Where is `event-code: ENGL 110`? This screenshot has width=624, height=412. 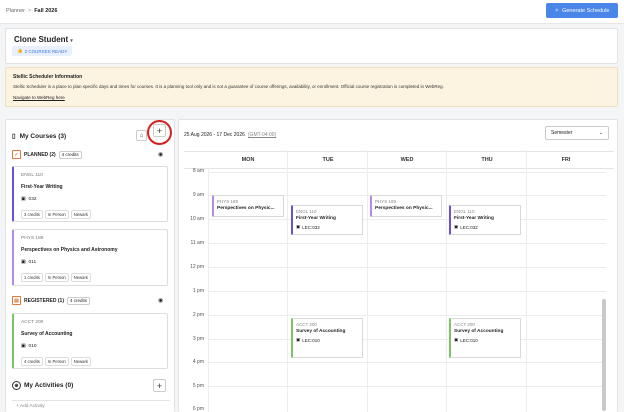 event-code: ENGL 110 is located at coordinates (306, 211).